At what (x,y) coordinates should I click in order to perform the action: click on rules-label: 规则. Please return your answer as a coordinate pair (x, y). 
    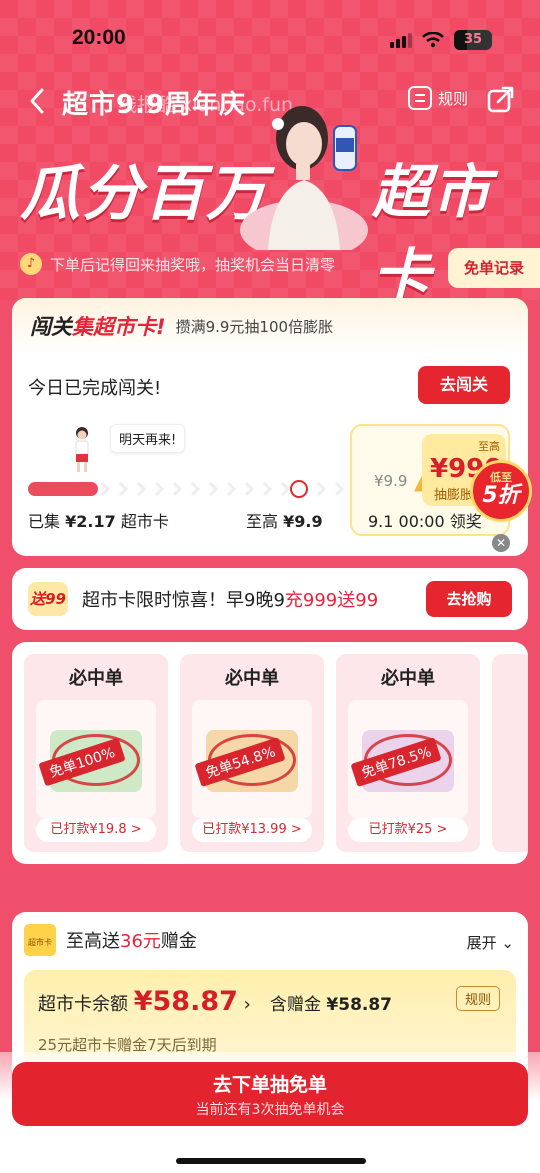
    Looking at the image, I should click on (453, 98).